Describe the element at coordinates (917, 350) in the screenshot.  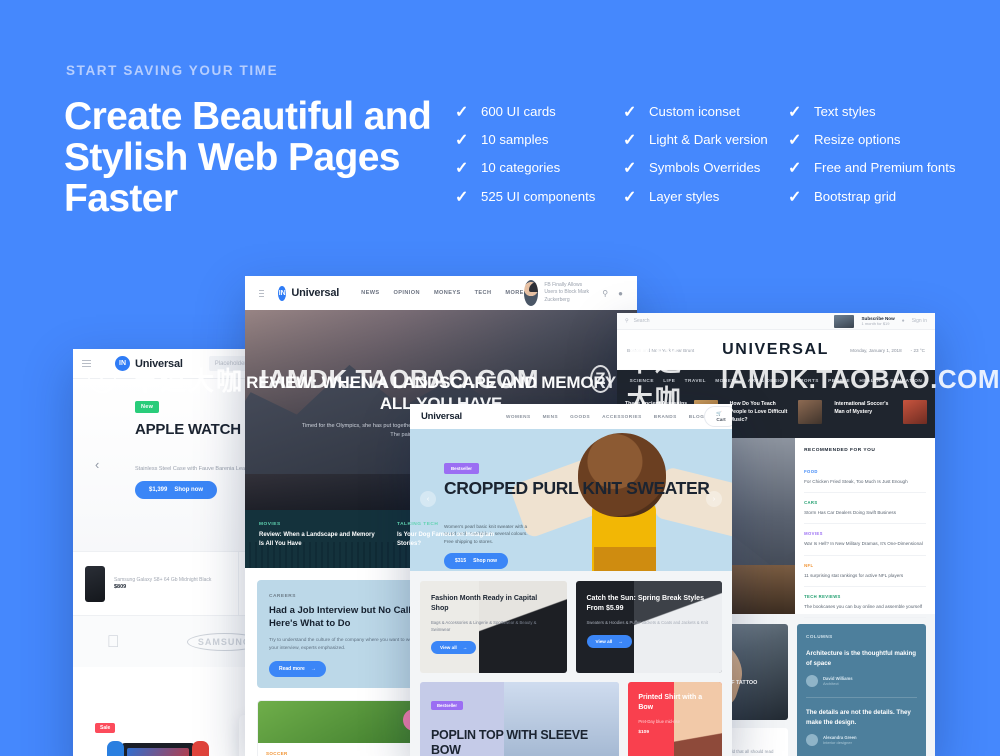
I see `temperature-label: - 23 °C` at that location.